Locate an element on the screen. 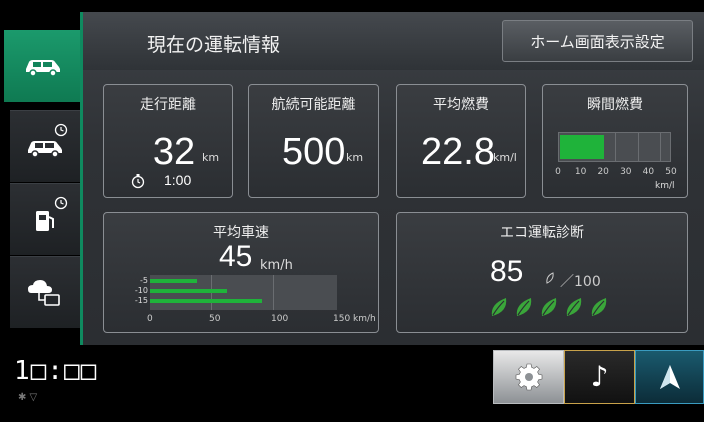 Image resolution: width=704 pixels, height=422 pixels. distance-title: 走行距離 is located at coordinates (168, 105).